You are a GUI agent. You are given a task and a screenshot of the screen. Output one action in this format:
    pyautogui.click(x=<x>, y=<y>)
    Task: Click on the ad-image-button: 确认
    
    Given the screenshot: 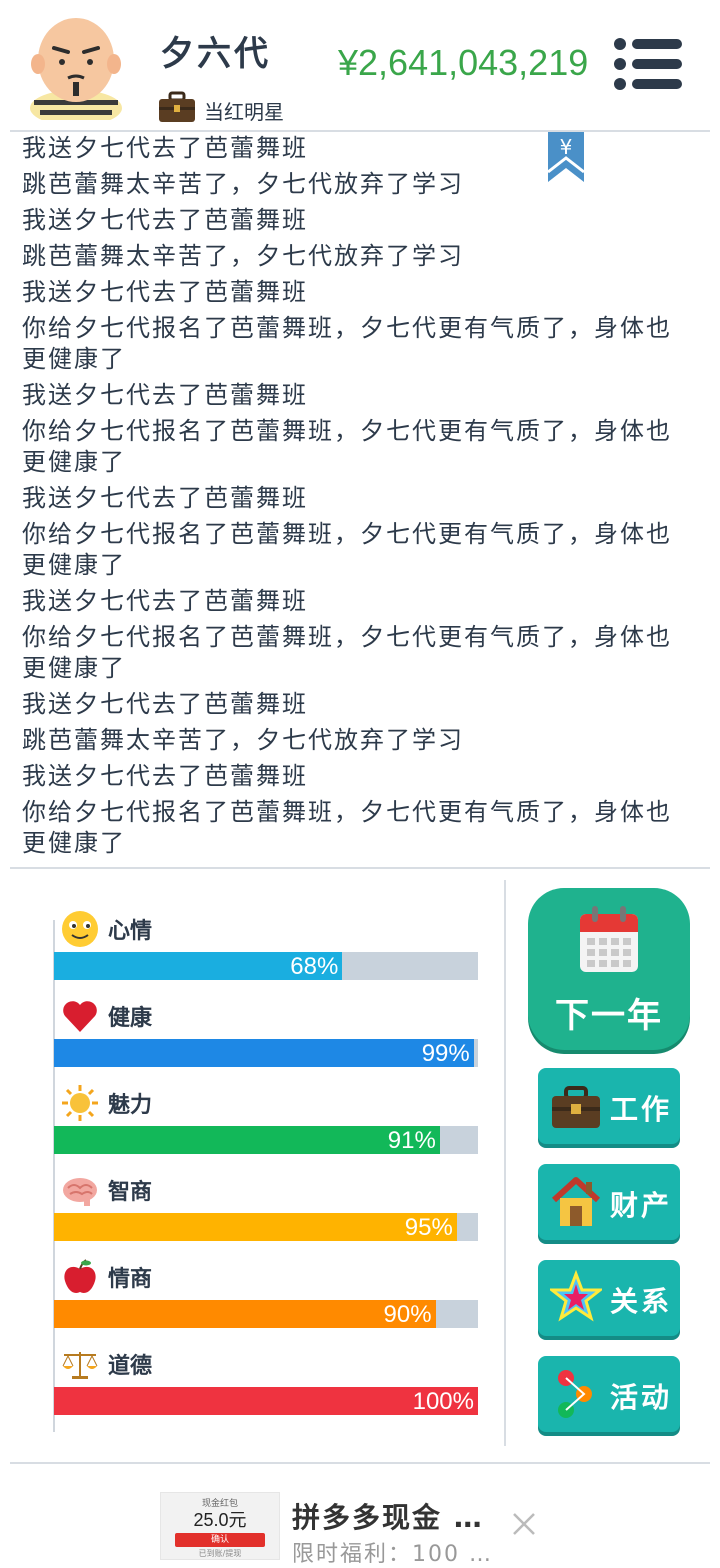 What is the action you would take?
    pyautogui.click(x=220, y=1540)
    